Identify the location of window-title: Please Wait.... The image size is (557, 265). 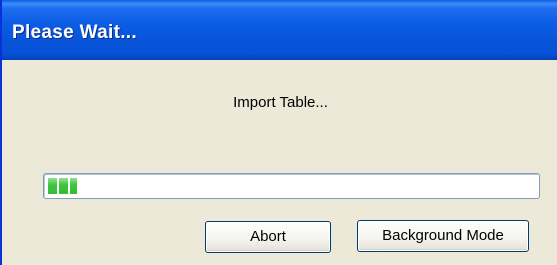
(74, 32).